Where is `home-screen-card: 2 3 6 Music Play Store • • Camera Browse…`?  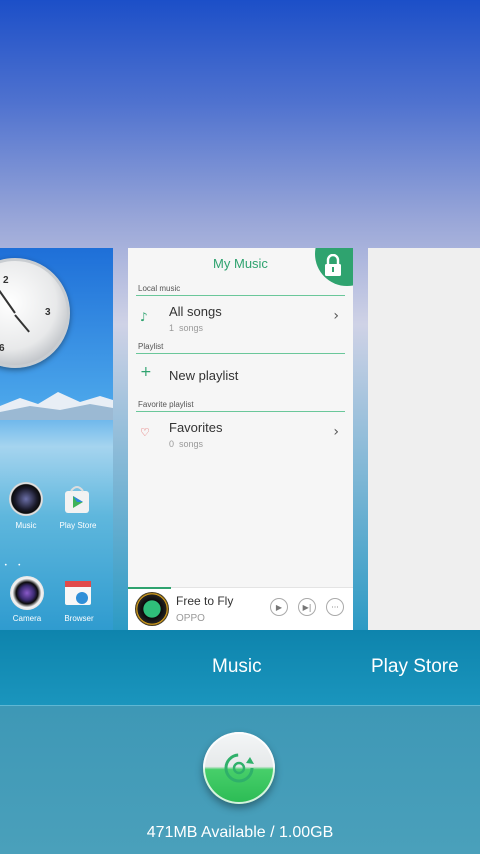 home-screen-card: 2 3 6 Music Play Store • • Camera Browse… is located at coordinates (56, 439).